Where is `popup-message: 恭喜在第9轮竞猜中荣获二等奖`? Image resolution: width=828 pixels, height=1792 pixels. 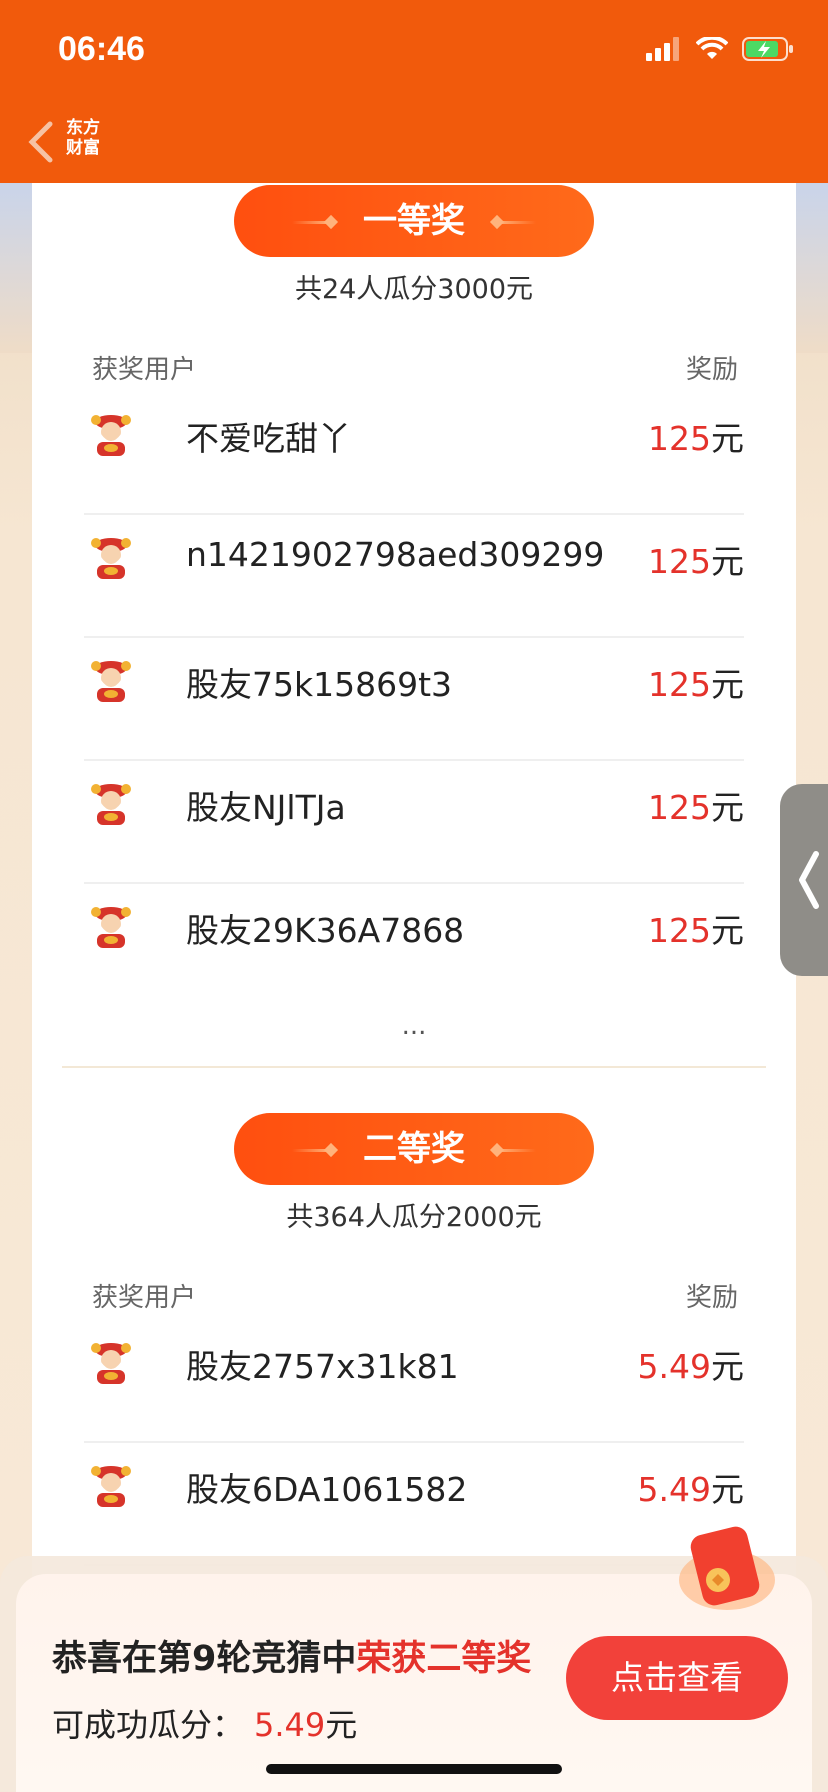 popup-message: 恭喜在第9轮竞猜中荣获二等奖 is located at coordinates (291, 1655).